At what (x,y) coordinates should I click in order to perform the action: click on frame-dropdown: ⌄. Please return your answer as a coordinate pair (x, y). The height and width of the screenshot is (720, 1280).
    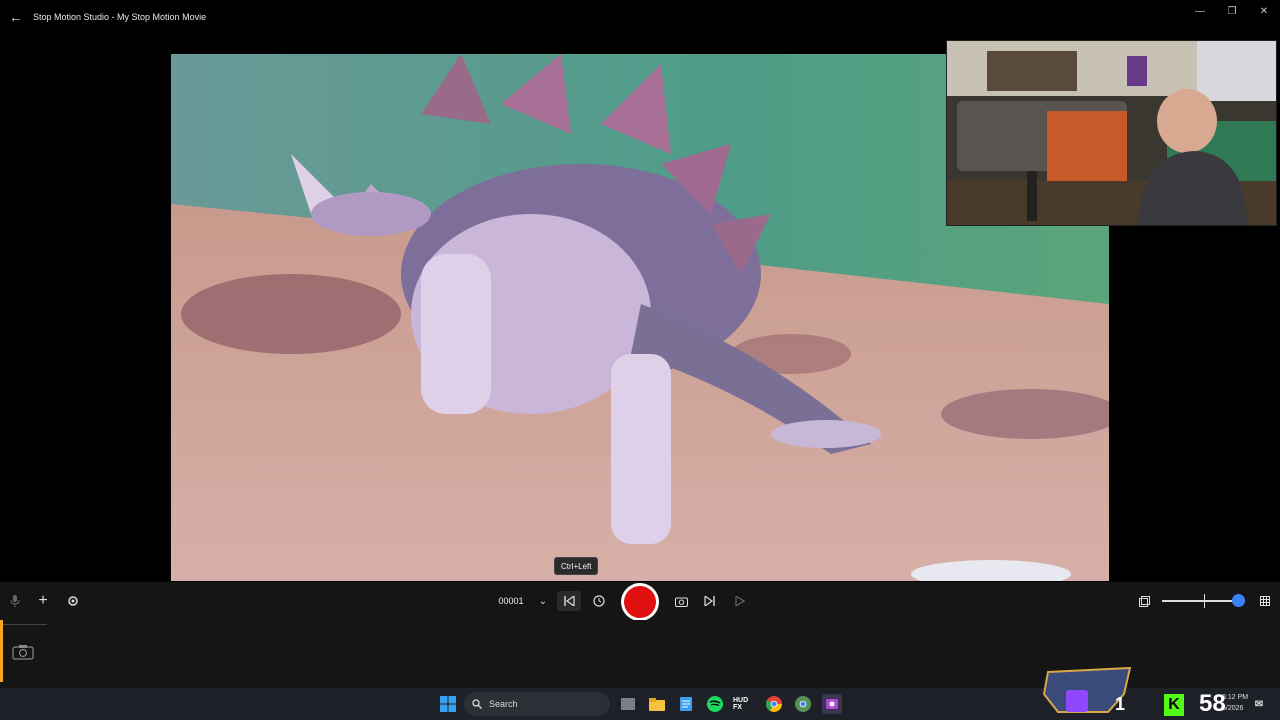
    Looking at the image, I should click on (543, 601).